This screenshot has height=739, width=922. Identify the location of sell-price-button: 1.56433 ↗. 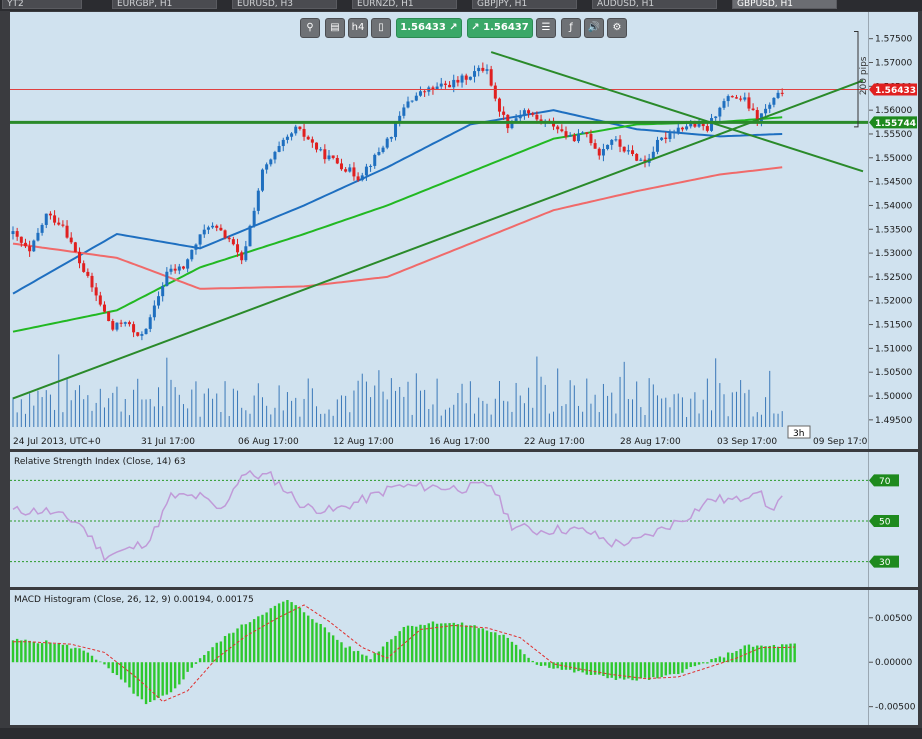
(429, 28).